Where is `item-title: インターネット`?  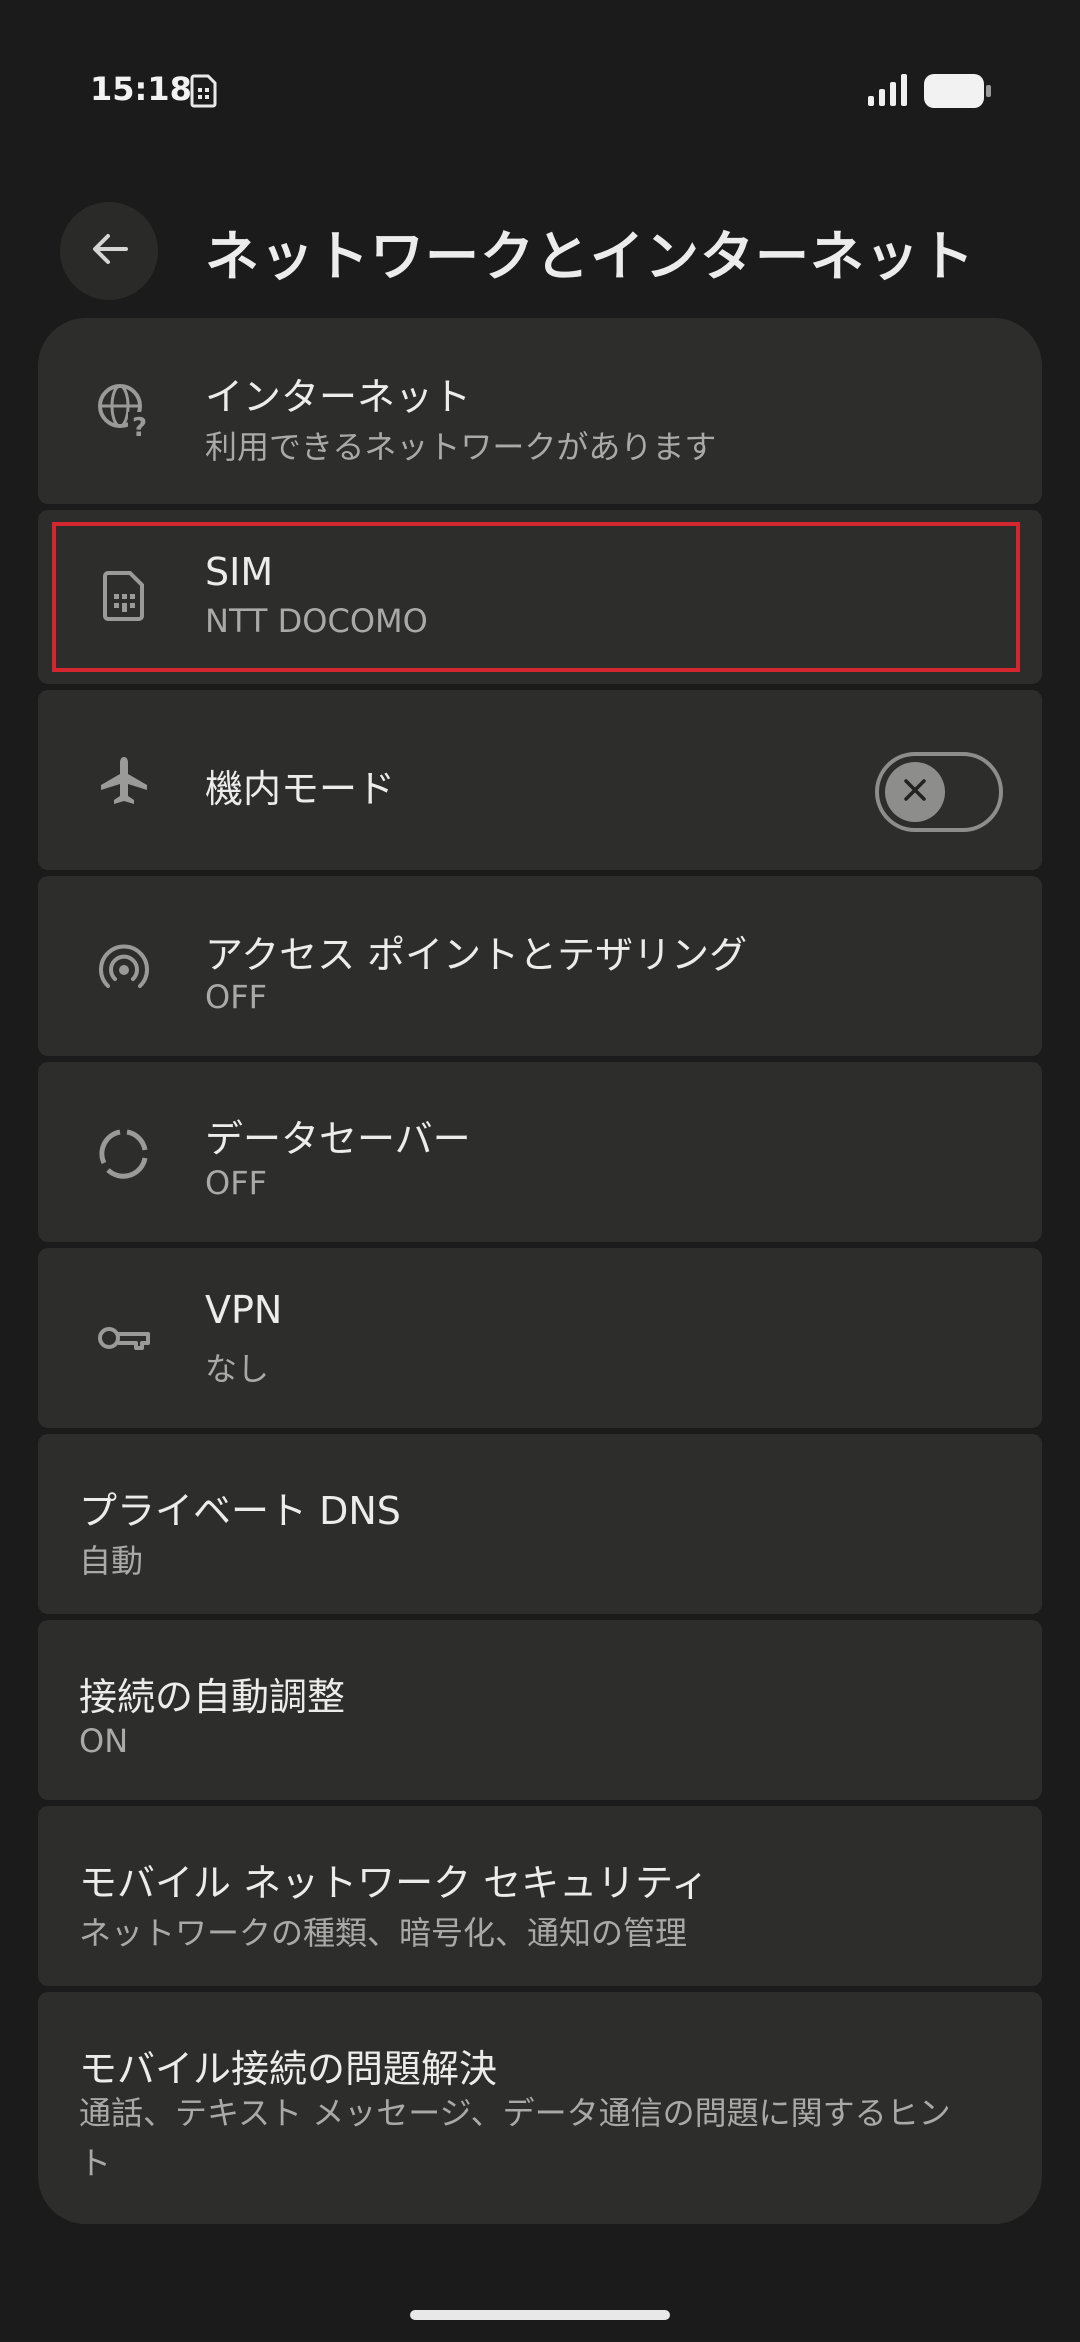
item-title: インターネット is located at coordinates (338, 397).